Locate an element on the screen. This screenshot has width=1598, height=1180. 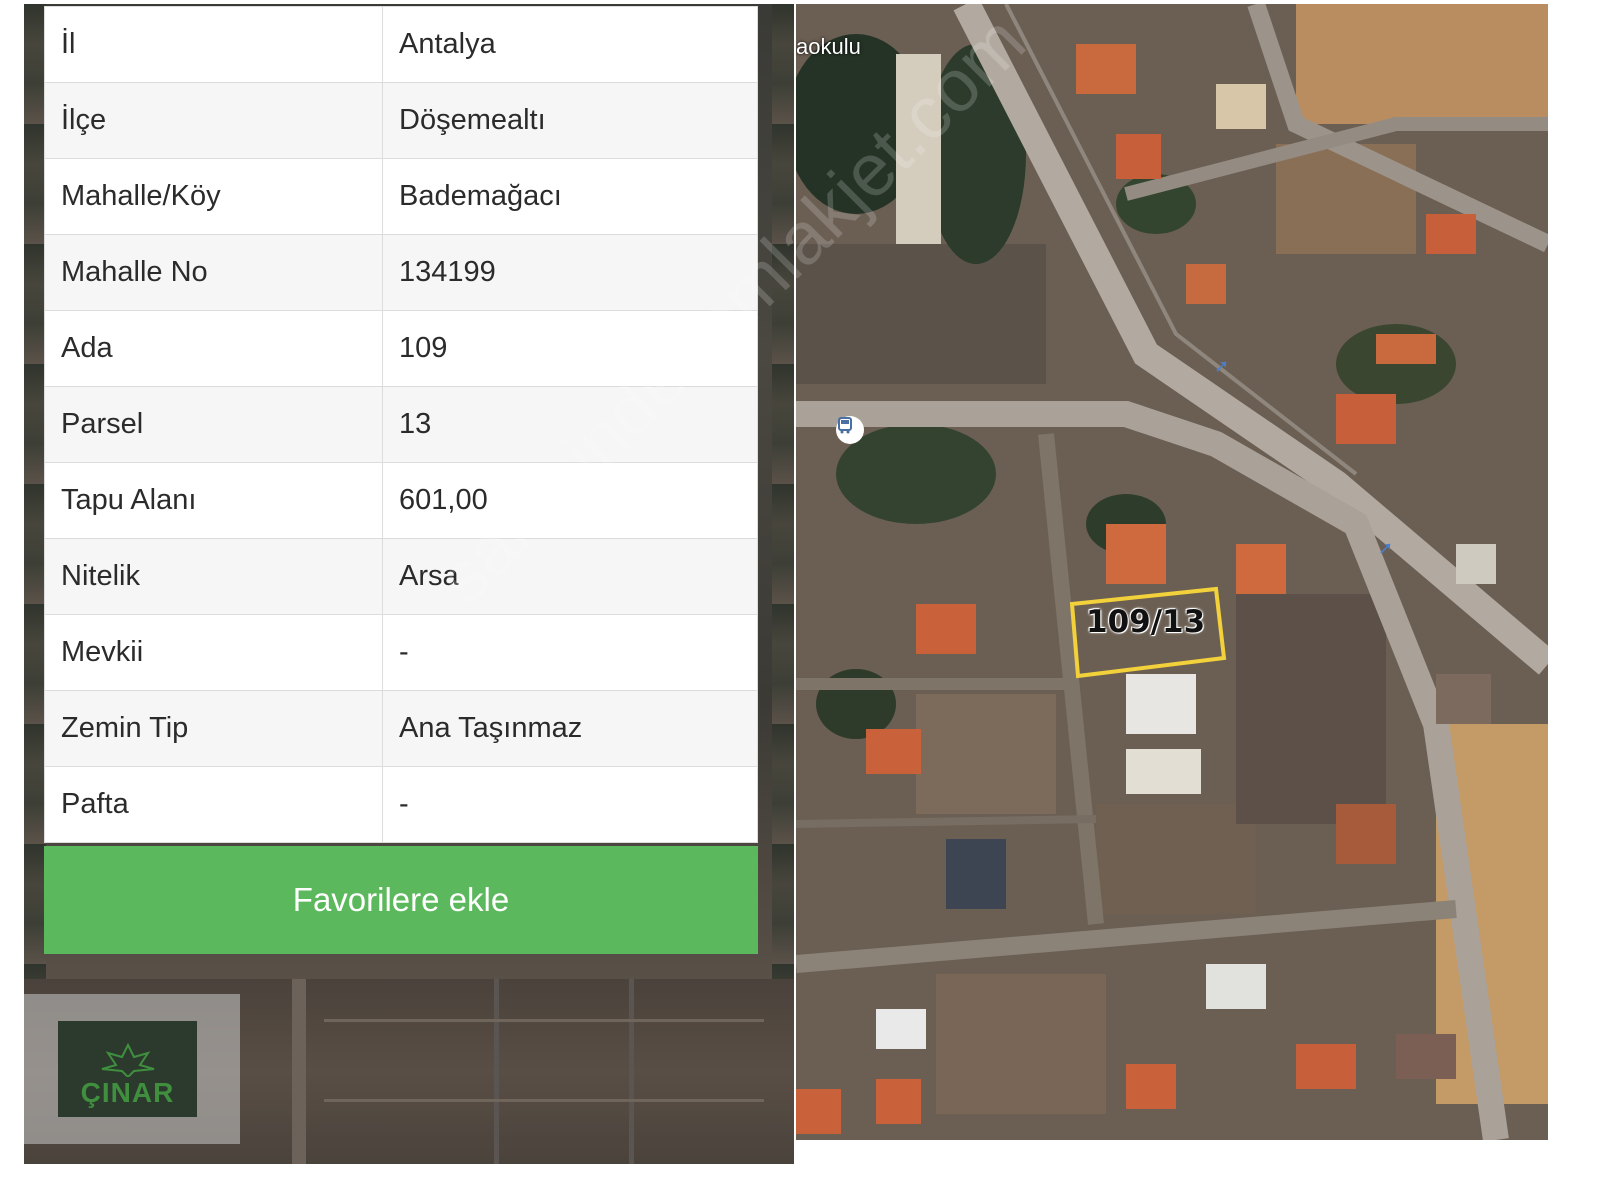
row-value: Ana Taşınmaz is located at coordinates (570, 728).